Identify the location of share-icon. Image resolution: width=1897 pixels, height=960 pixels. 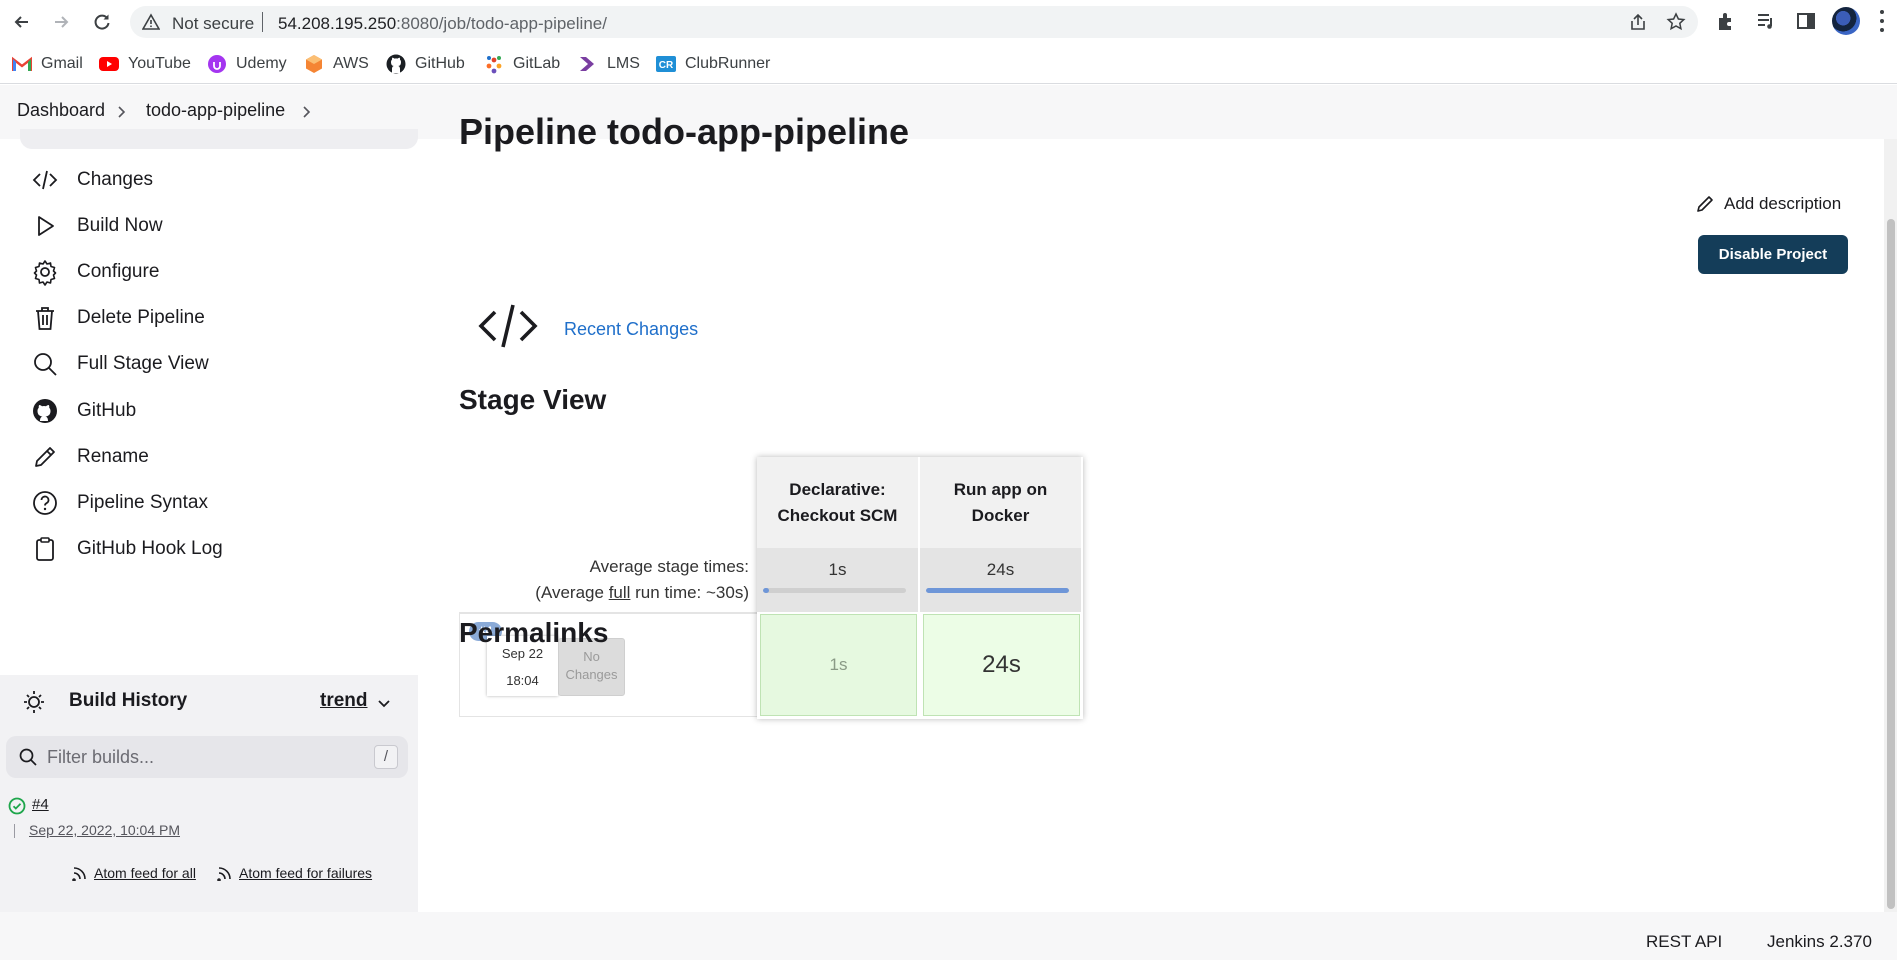
(1638, 22).